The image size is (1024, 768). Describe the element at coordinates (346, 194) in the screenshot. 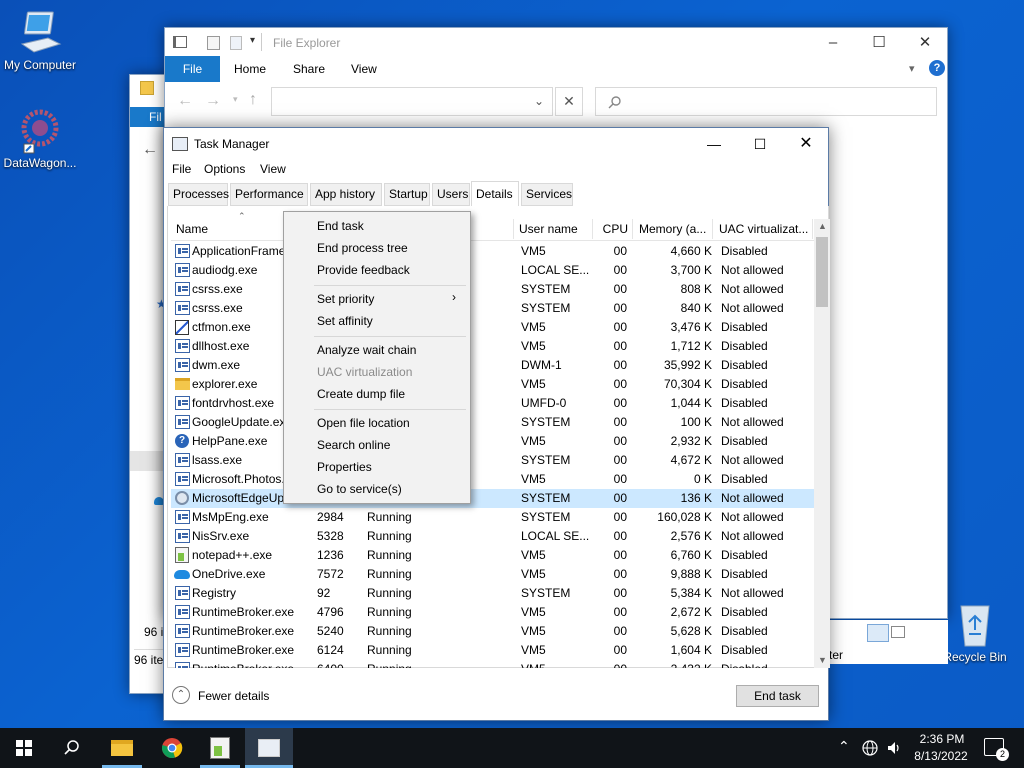

I see `tab-app-history: App history` at that location.